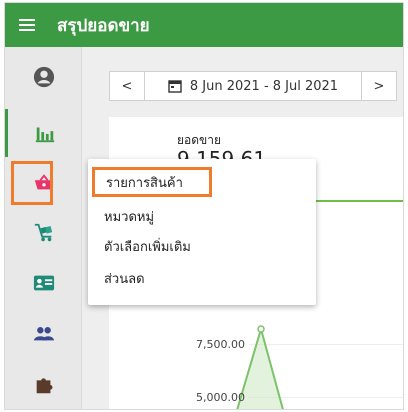  I want to click on y-tick-label: 7,500.00, so click(220, 344).